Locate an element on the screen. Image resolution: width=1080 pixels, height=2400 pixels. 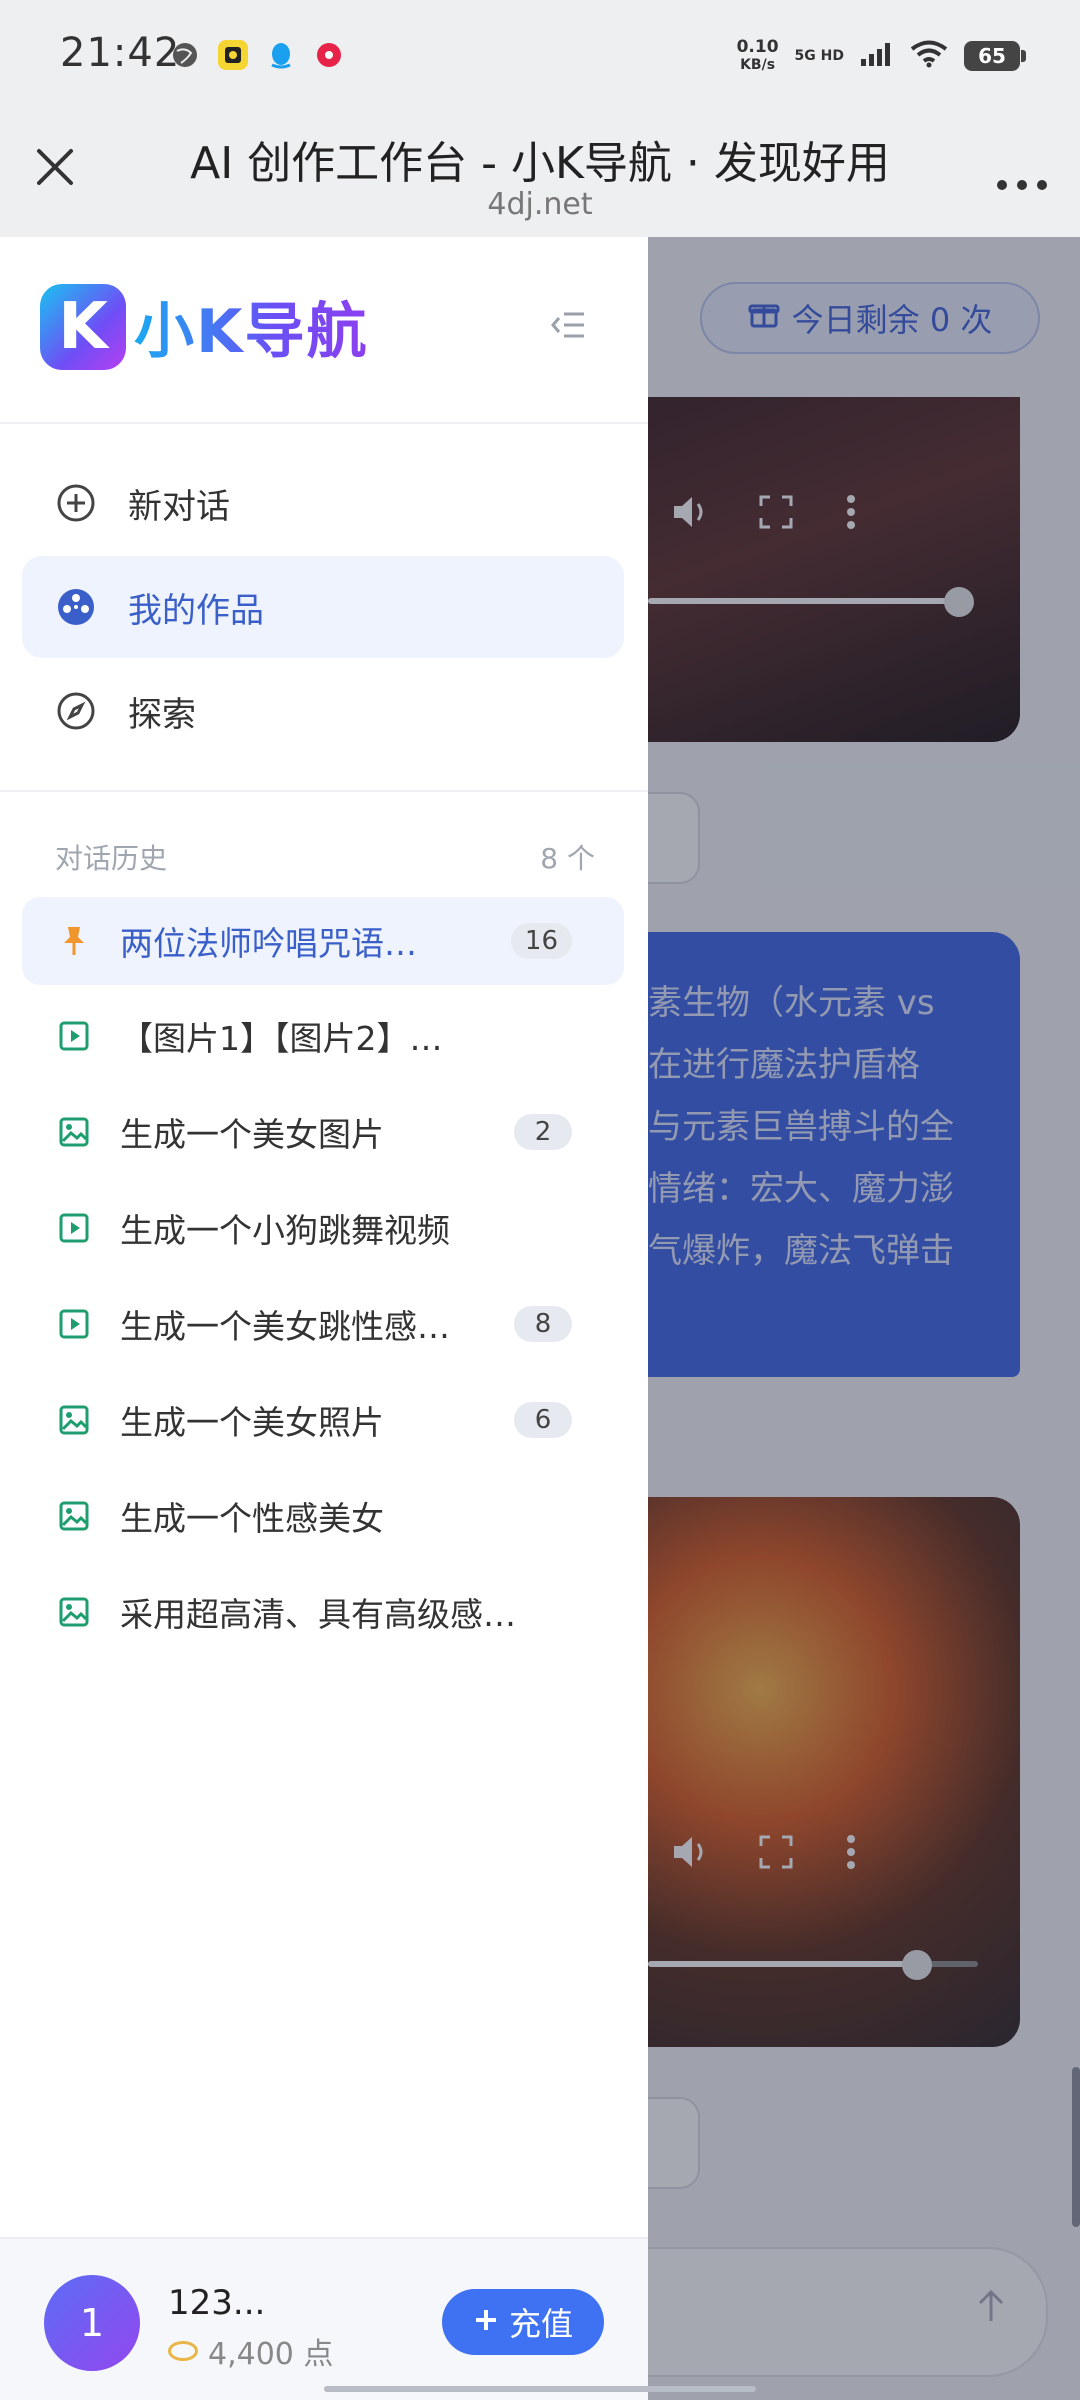
recharge-label: 充值 is located at coordinates (540, 2324).